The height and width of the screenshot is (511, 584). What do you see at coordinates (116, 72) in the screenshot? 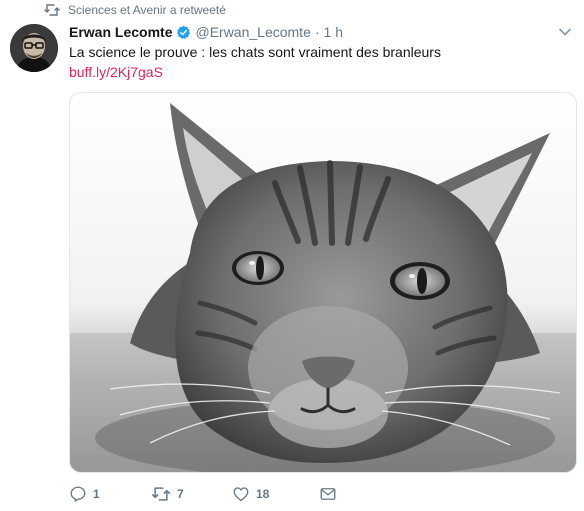
I see `tweet-link: buff.ly/2Kj7gaS` at bounding box center [116, 72].